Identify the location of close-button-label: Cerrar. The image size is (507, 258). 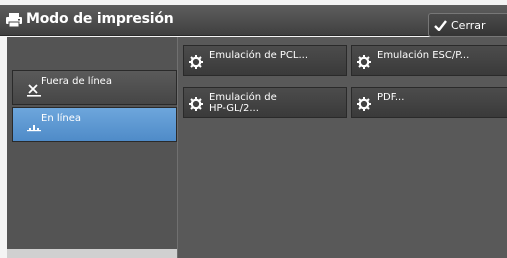
(468, 25).